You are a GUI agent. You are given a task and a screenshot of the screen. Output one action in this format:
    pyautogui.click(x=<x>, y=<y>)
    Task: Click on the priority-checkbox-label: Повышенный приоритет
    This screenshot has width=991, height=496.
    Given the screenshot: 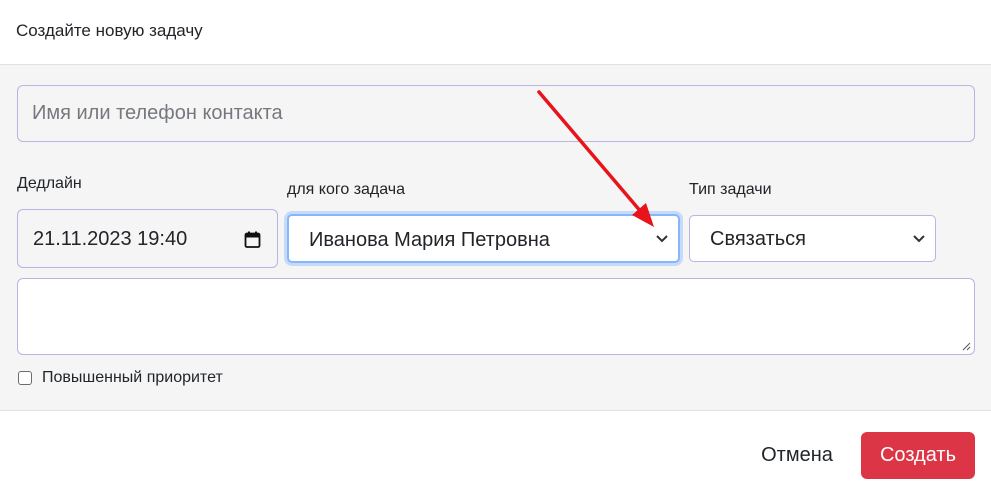 What is the action you would take?
    pyautogui.click(x=132, y=378)
    